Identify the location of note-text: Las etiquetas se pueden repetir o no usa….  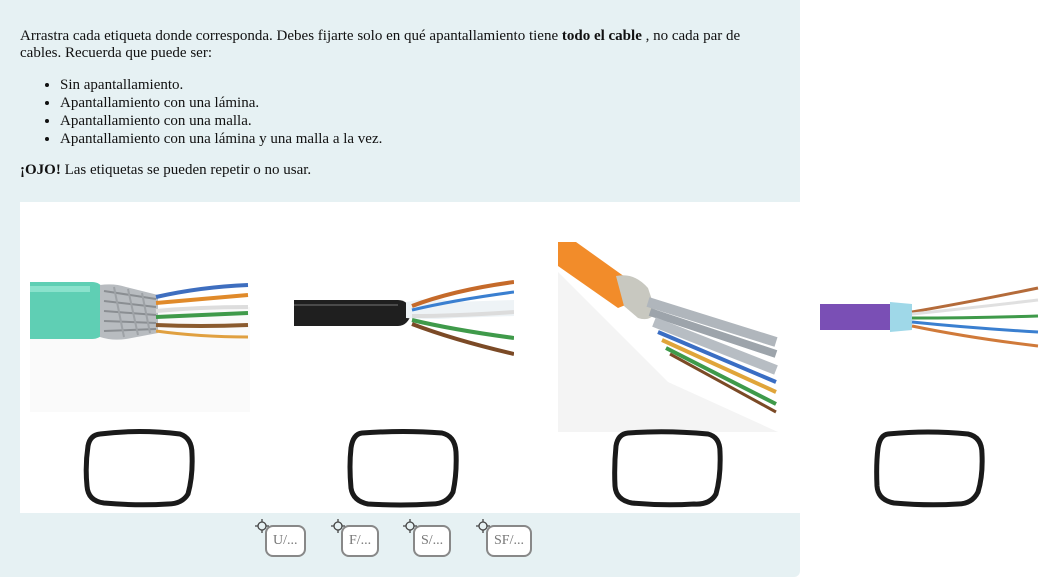
(186, 170).